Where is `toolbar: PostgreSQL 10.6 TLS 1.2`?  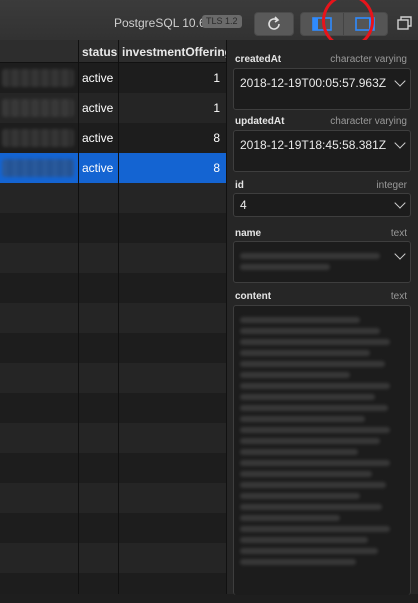
toolbar: PostgreSQL 10.6 TLS 1.2 is located at coordinates (209, 24).